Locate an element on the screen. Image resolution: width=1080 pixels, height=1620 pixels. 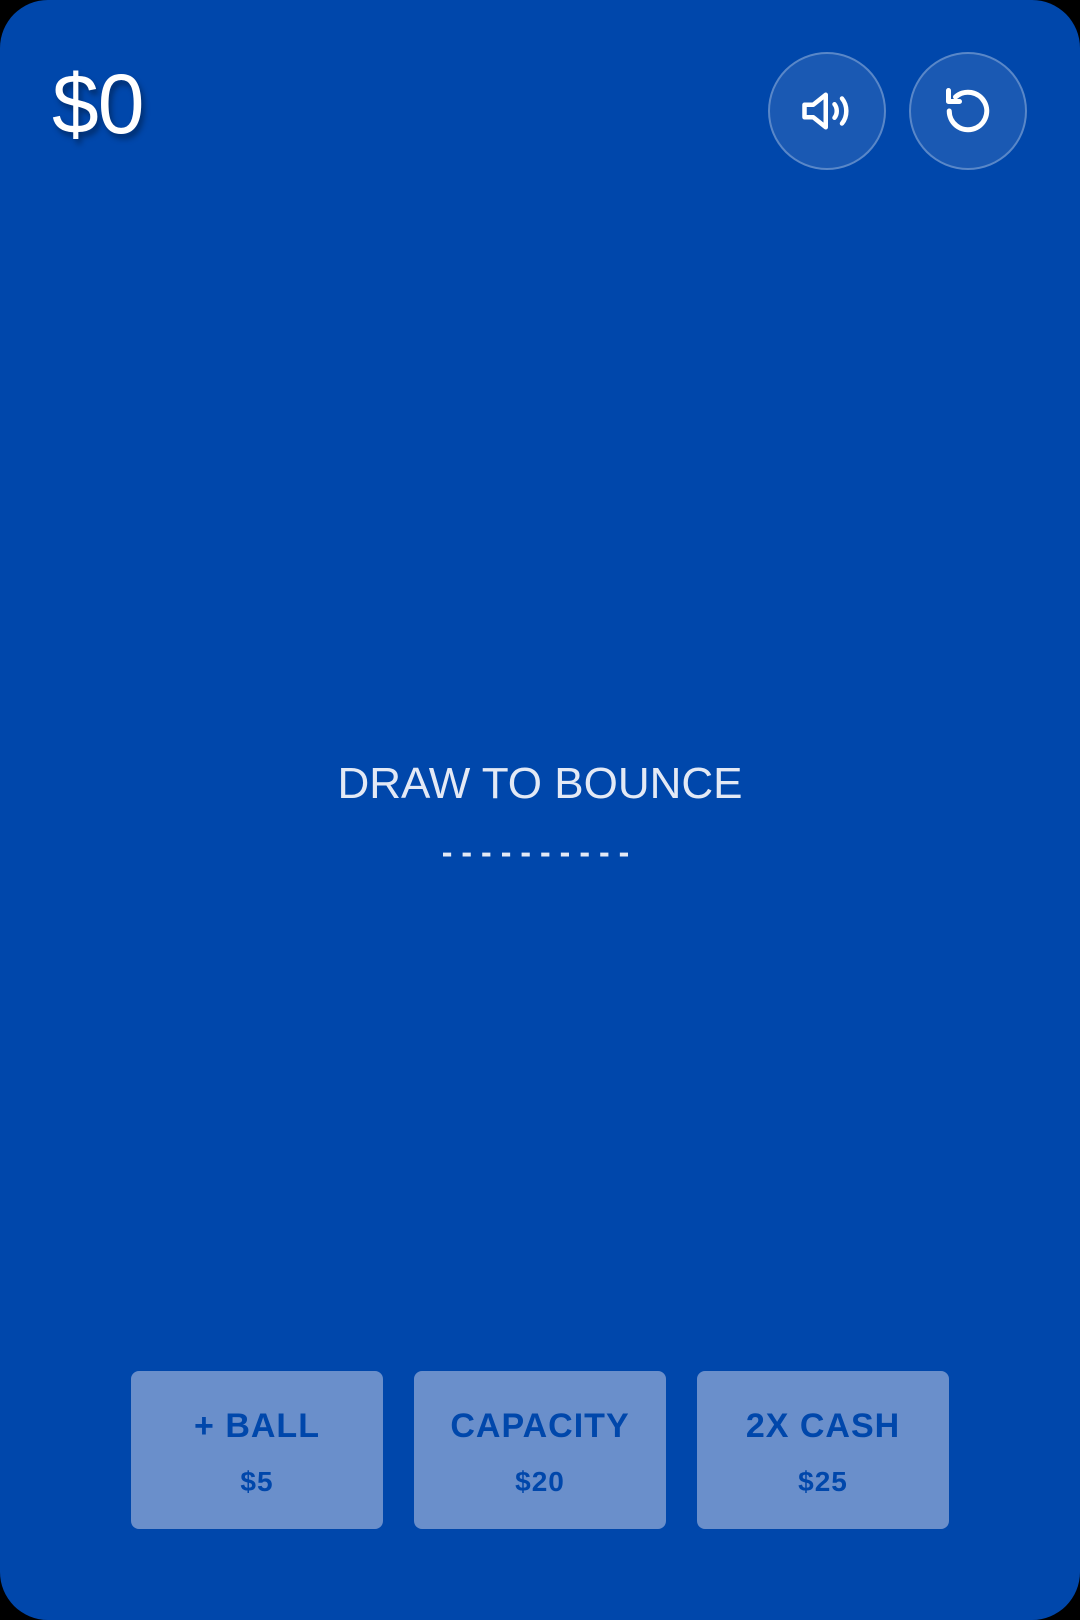
buy-2x-cash-button: 2X CASH $25 is located at coordinates (823, 1450).